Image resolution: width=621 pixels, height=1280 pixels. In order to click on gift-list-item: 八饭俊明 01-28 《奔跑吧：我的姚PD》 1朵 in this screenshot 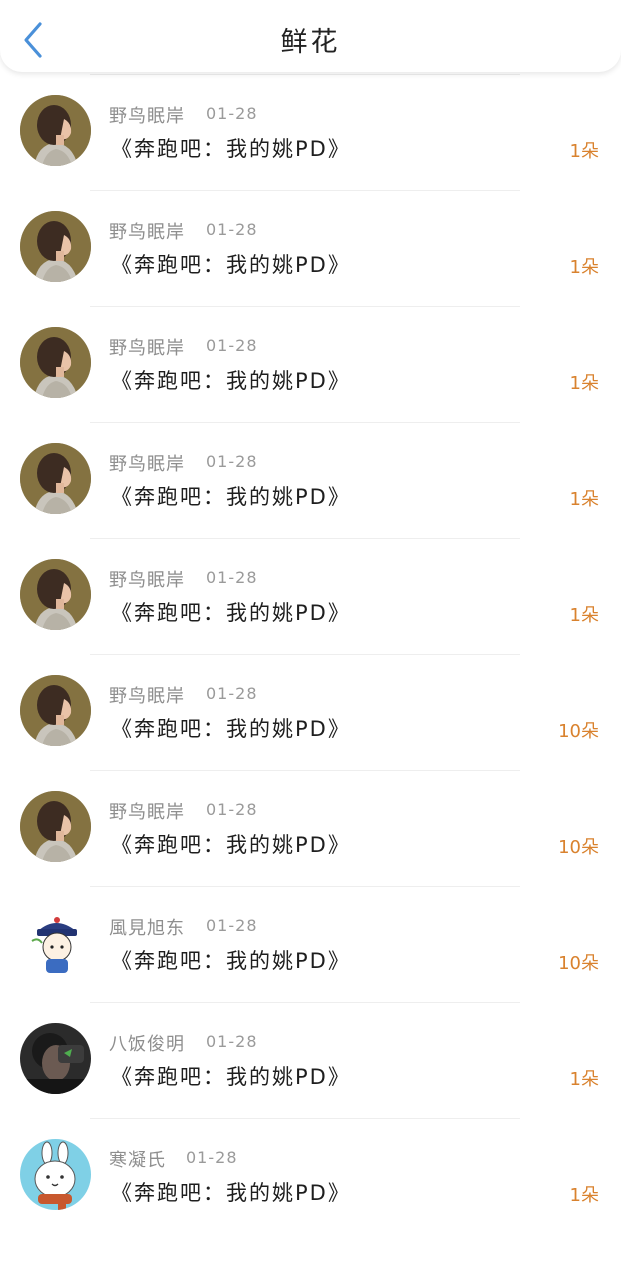, I will do `click(310, 1061)`.